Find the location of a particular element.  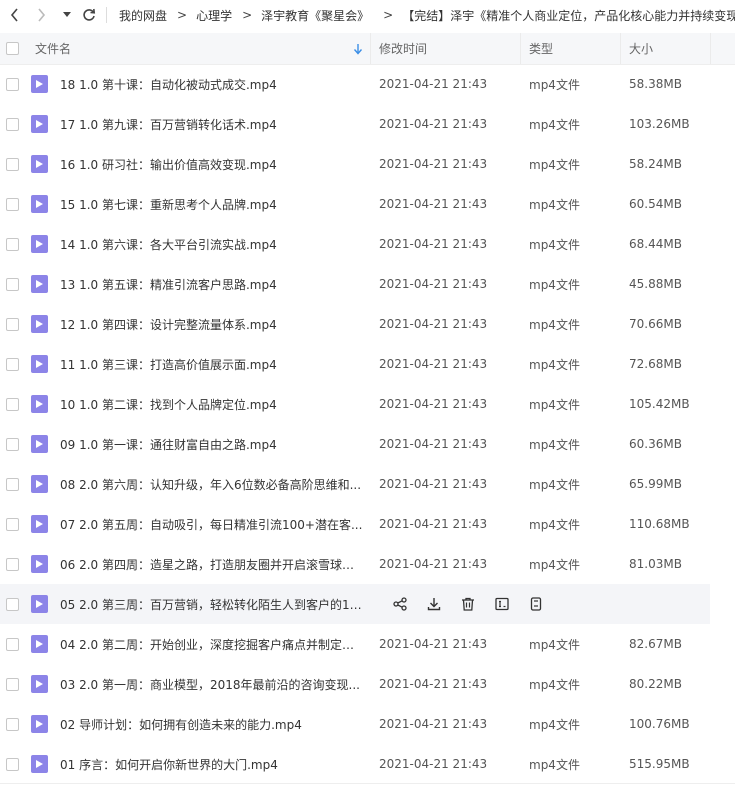

file-name: 11 1.0 第三课：打造高价值展示面.mp4 is located at coordinates (212, 364).